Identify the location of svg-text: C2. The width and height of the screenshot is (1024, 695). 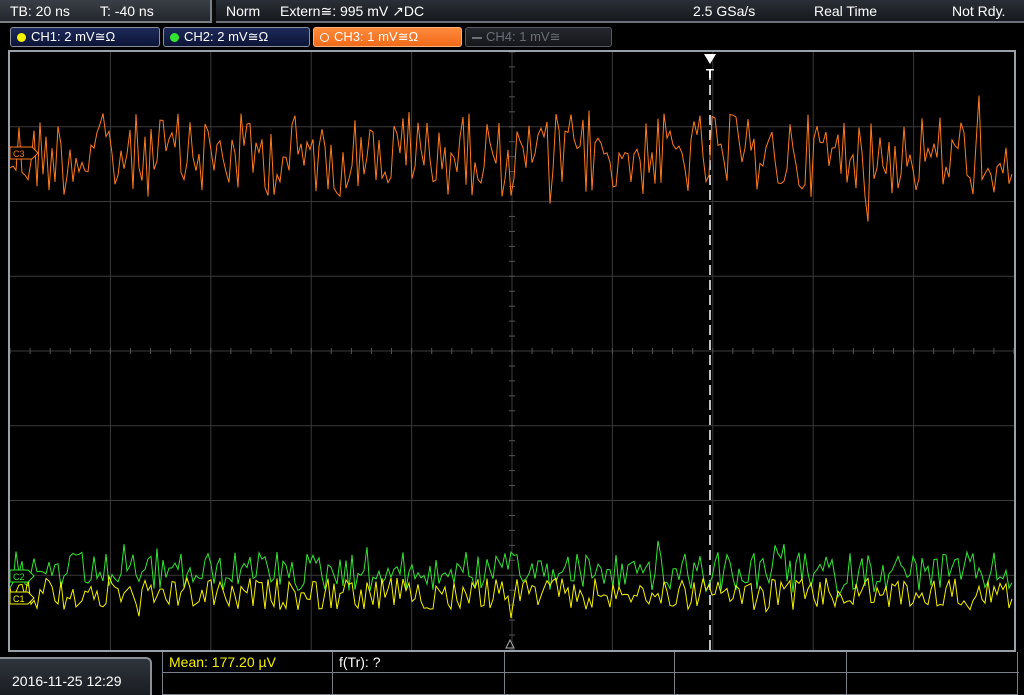
(19, 577).